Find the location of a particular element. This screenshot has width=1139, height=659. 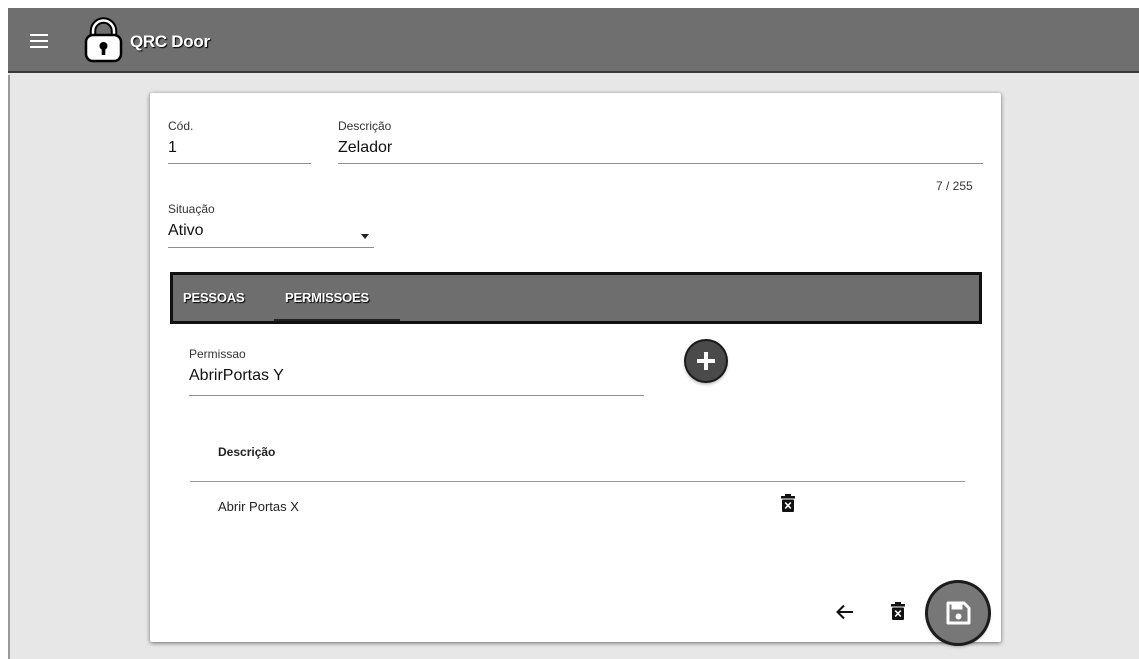

plus-circle-icon is located at coordinates (706, 361).